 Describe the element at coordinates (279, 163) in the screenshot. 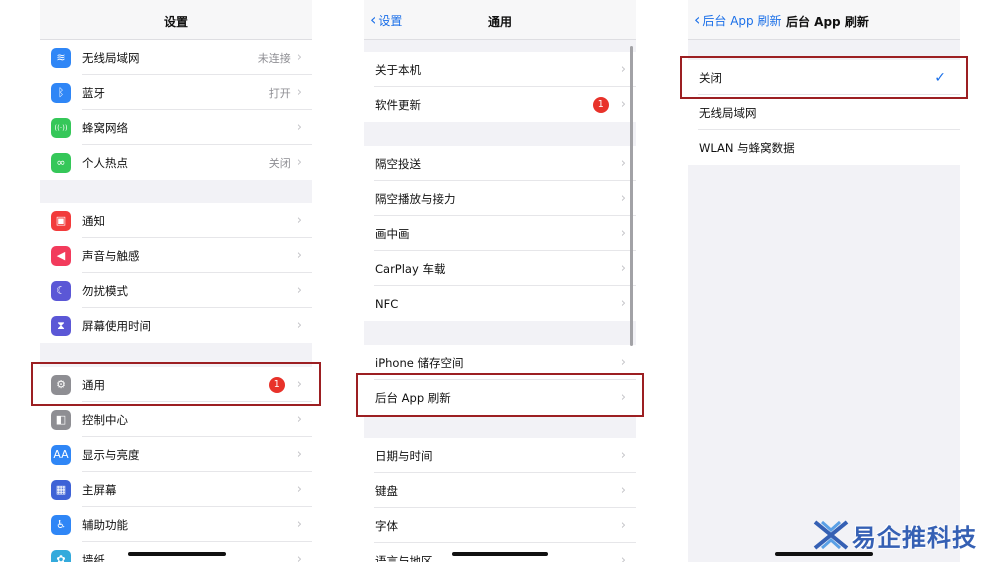

I see `list-item-value: 关闭` at that location.